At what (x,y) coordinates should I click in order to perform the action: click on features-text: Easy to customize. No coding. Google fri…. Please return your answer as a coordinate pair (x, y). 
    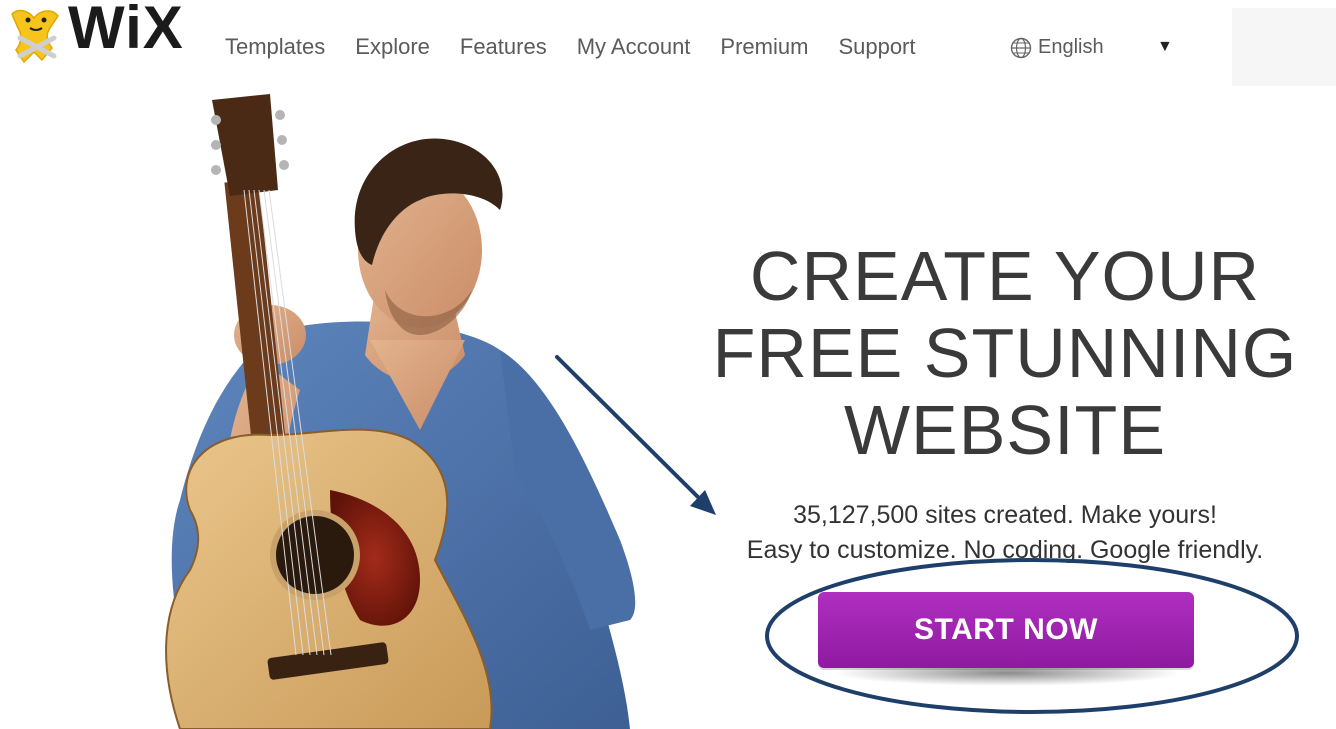
    Looking at the image, I should click on (1005, 550).